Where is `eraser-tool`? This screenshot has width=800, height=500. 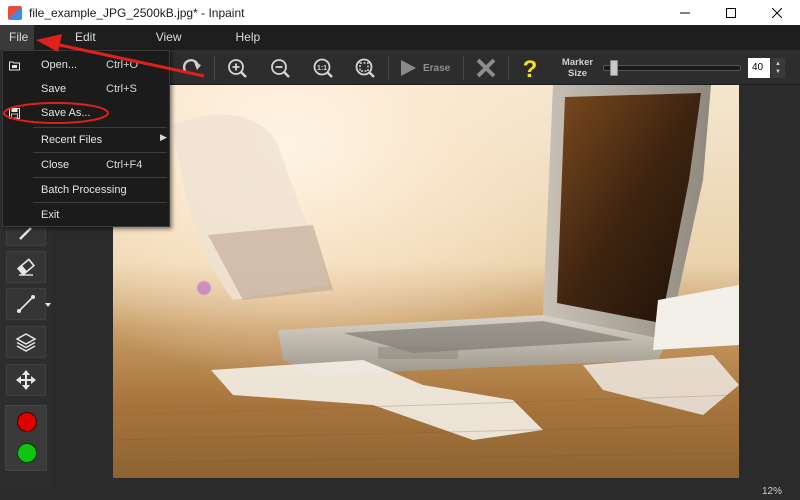
eraser-tool is located at coordinates (26, 267).